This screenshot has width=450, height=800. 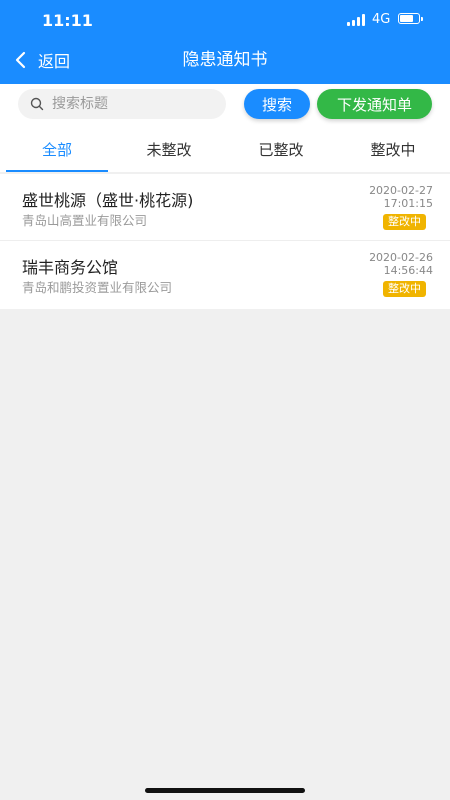 I want to click on item-date: 2020-02-26, so click(x=401, y=257).